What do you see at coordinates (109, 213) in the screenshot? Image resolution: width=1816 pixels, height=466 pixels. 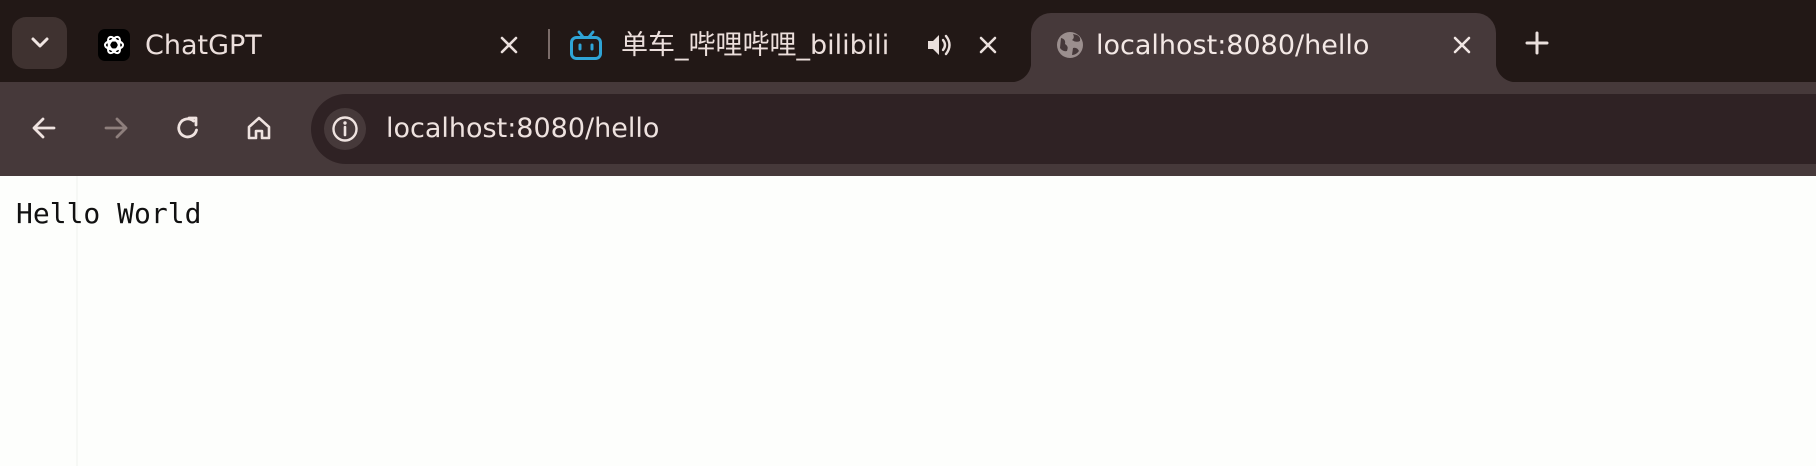 I see `hello-world-text: Hello World` at bounding box center [109, 213].